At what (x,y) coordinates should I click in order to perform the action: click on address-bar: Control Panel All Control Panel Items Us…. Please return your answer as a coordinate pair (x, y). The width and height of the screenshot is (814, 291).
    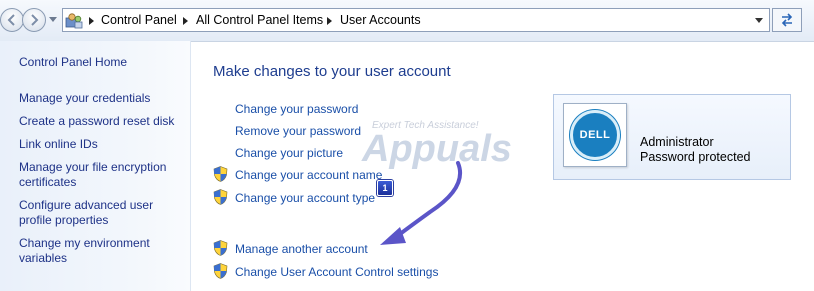
    Looking at the image, I should click on (407, 21).